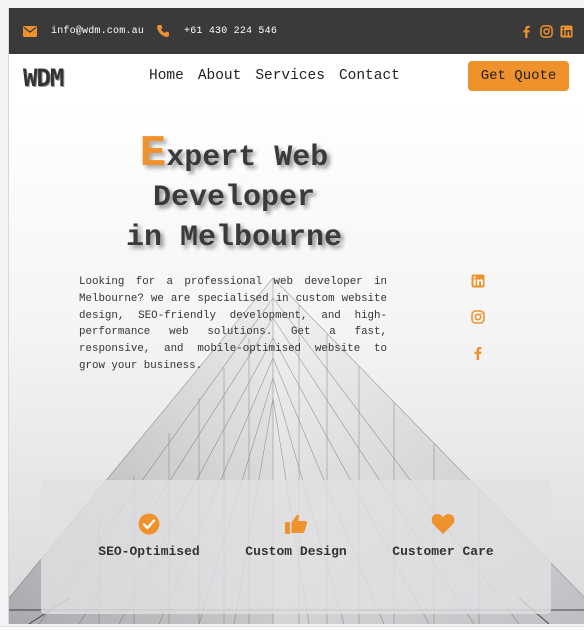 The height and width of the screenshot is (644, 584). I want to click on site-logo: WDM, so click(43, 78).